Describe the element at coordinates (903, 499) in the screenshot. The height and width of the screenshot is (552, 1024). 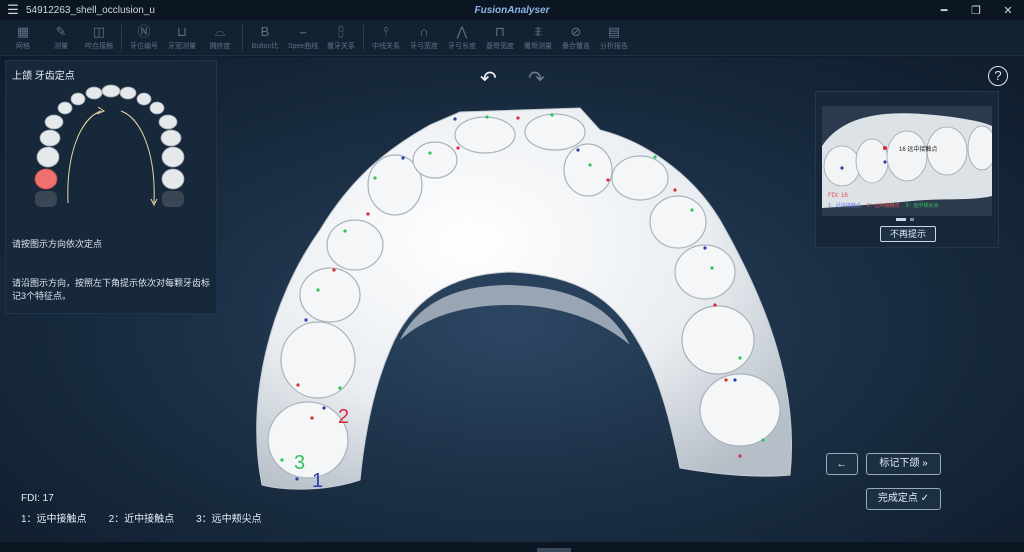
I see `finish-marking-button: 完成定点 ✓` at that location.